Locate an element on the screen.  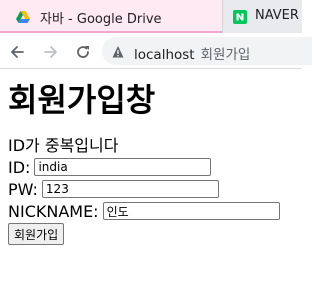
tab-naver: NAVER is located at coordinates (262, 16).